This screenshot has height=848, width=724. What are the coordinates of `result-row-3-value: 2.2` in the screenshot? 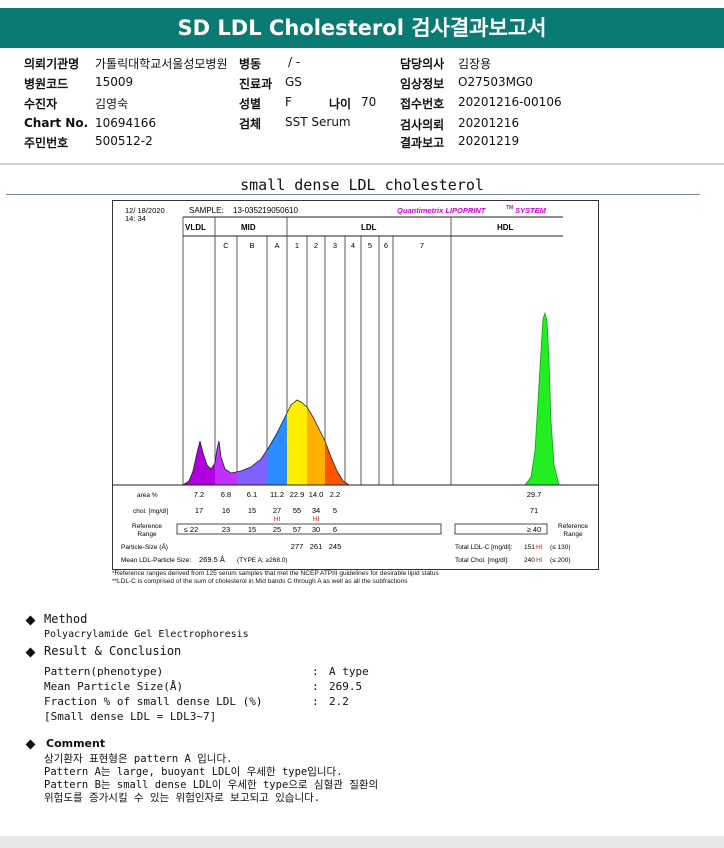 It's located at (339, 701).